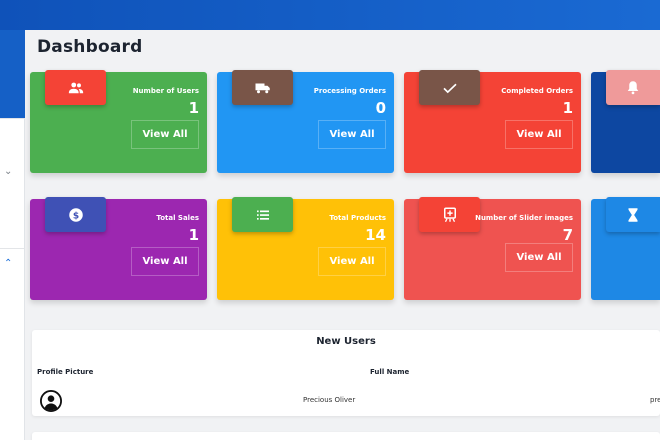  What do you see at coordinates (51, 401) in the screenshot?
I see `avatar` at bounding box center [51, 401].